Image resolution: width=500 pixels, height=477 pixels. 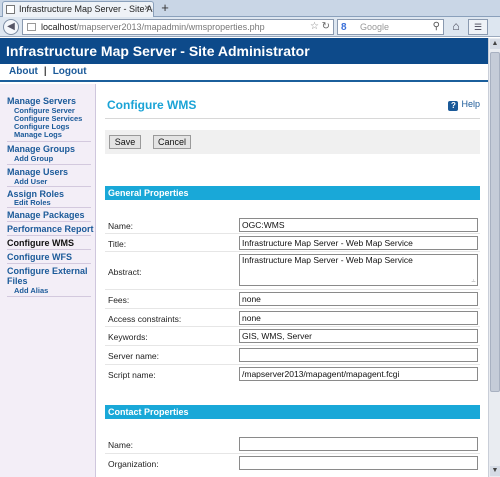 I want to click on top-navigation: About | Logout, so click(x=244, y=73).